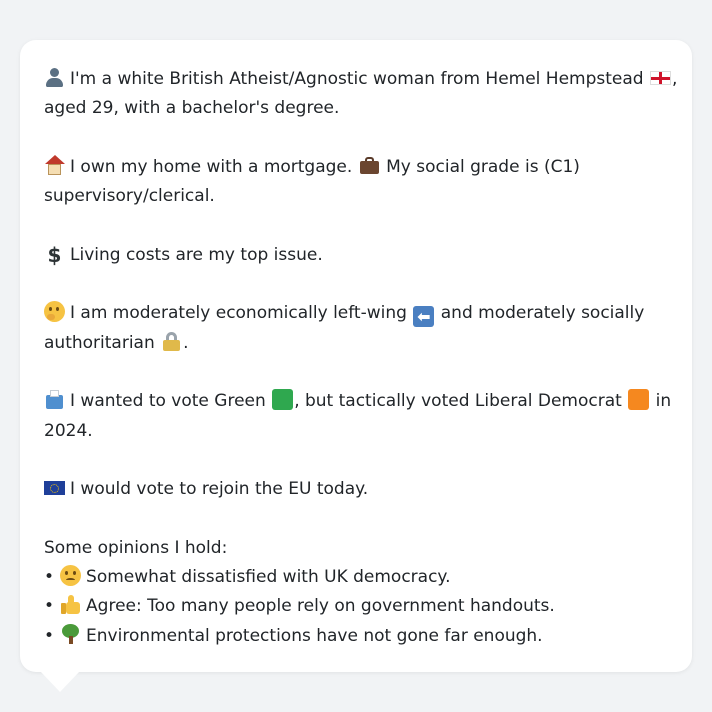  What do you see at coordinates (542, 313) in the screenshot?
I see `ideology-text-2: and moderately socially` at bounding box center [542, 313].